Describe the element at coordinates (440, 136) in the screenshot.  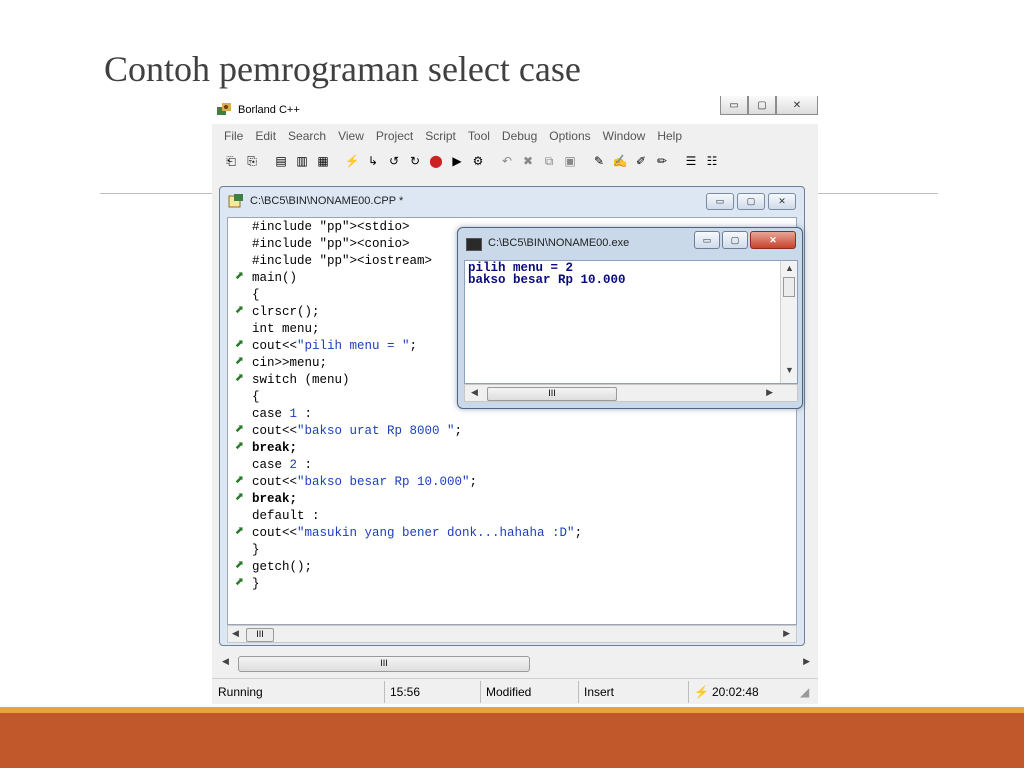
I see `menu-script: Script` at that location.